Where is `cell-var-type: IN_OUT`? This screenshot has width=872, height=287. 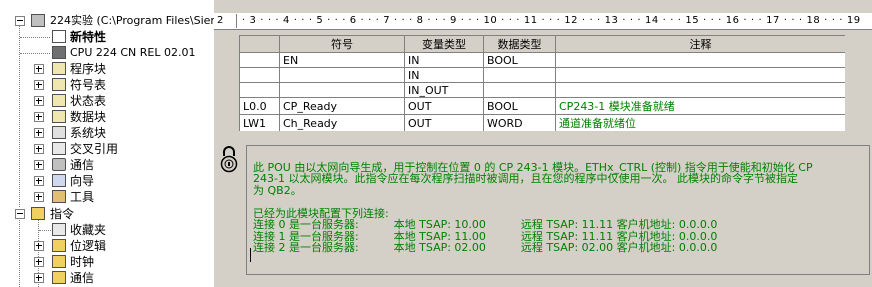
cell-var-type: IN_OUT is located at coordinates (444, 90).